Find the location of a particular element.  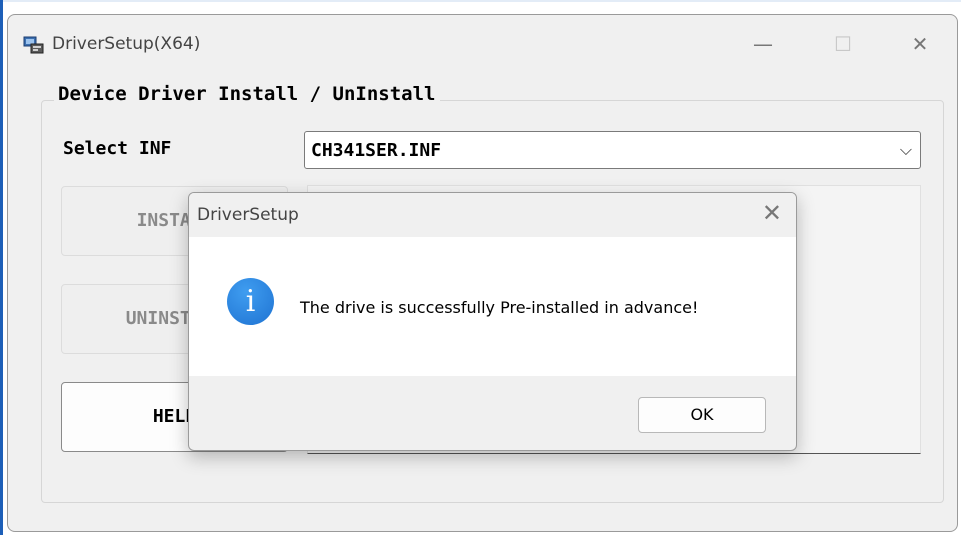

desktop-edge-left is located at coordinates (1, 267).